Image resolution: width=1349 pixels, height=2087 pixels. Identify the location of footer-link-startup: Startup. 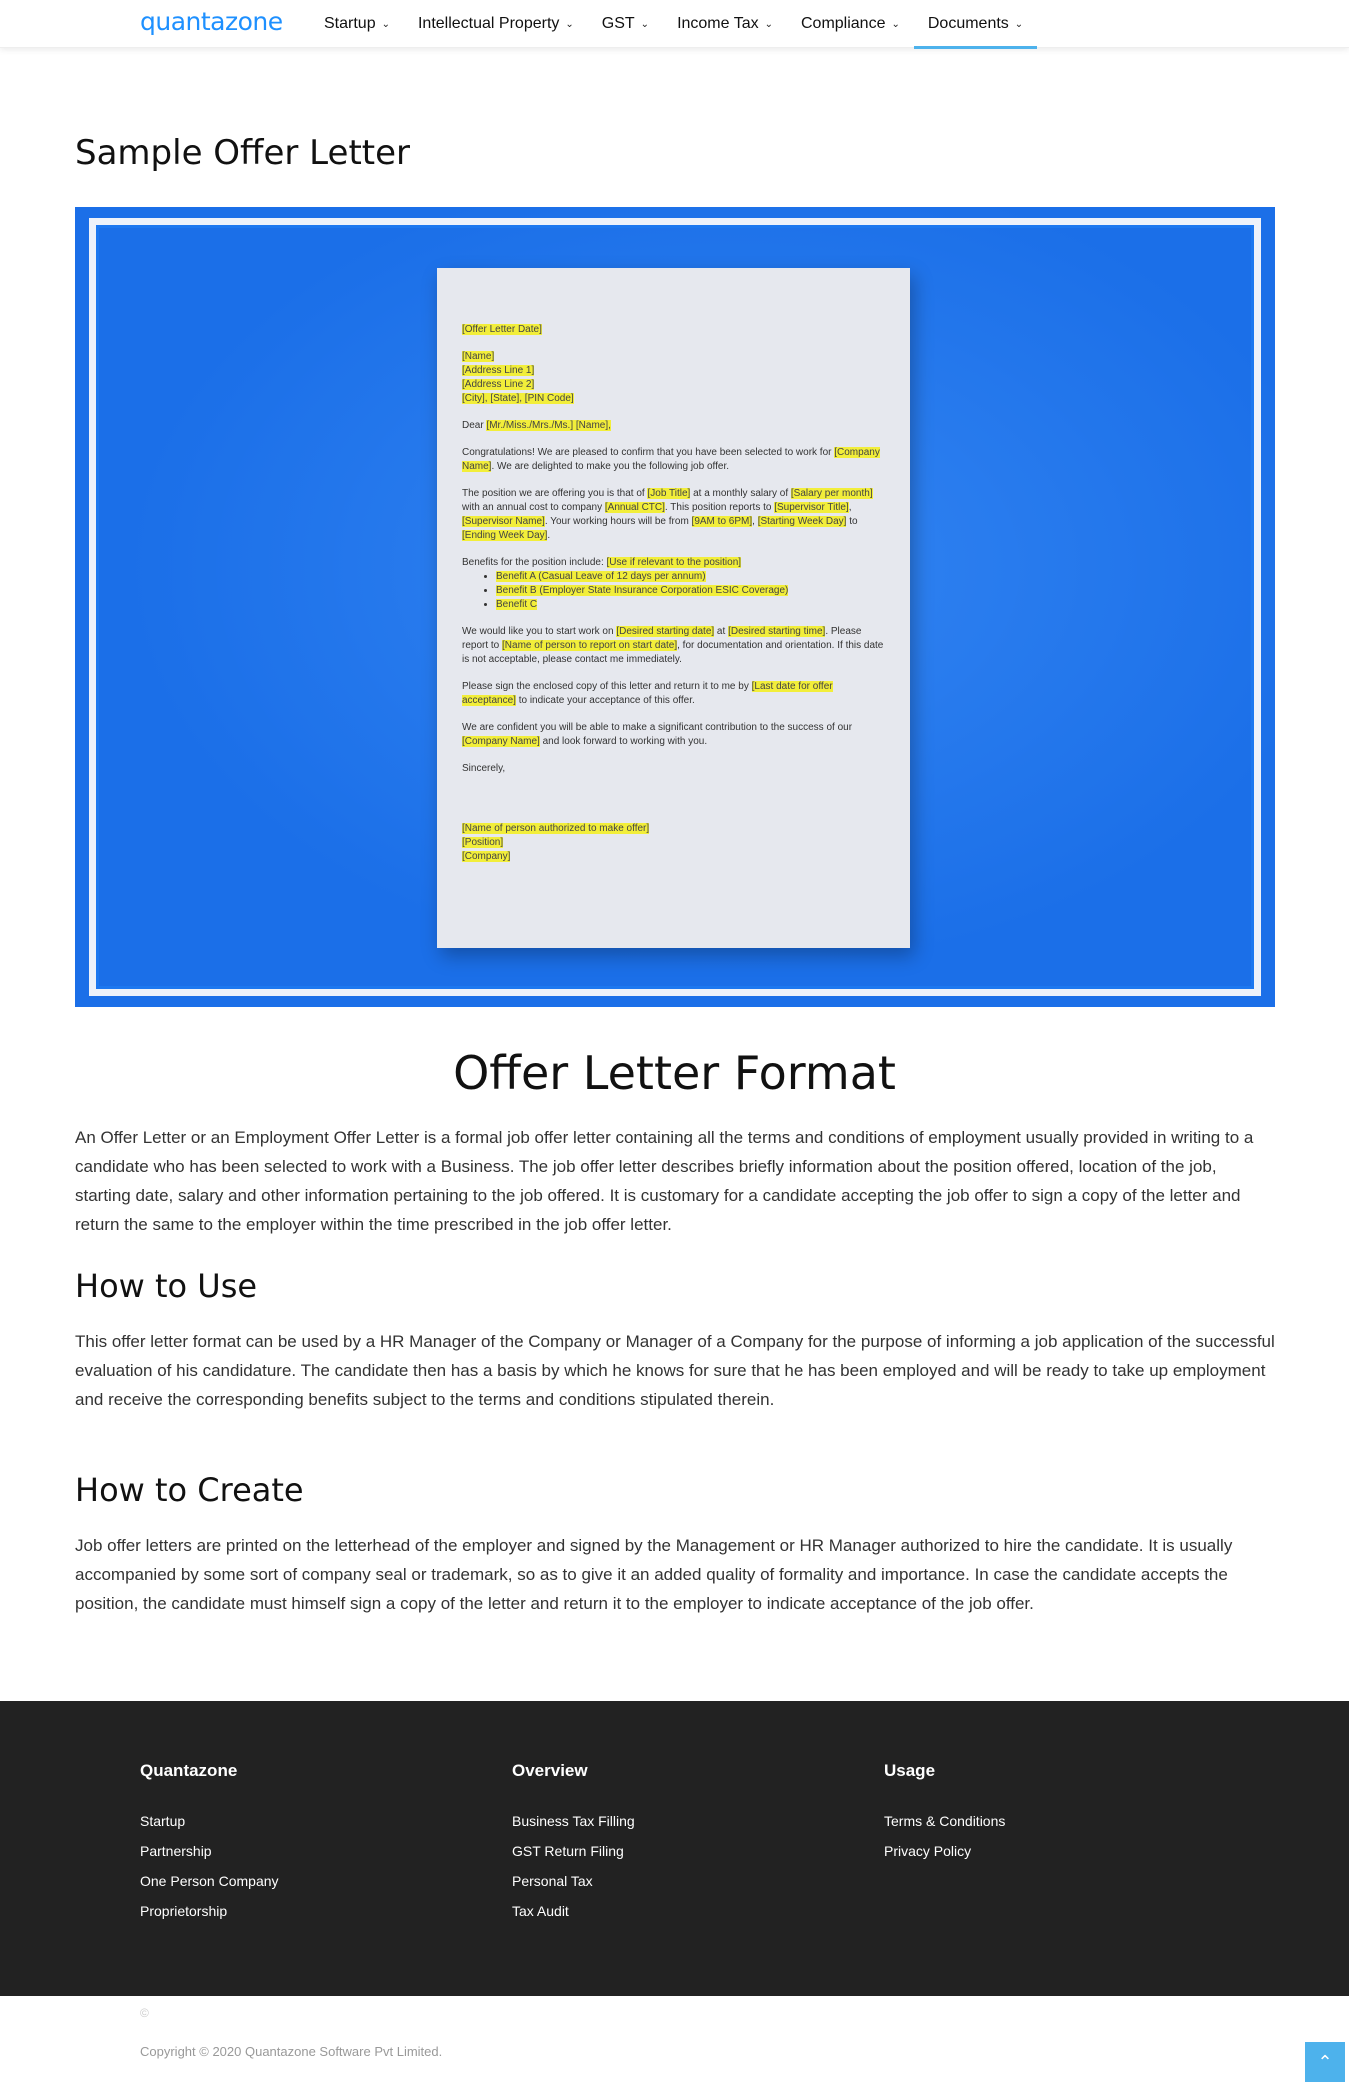
(209, 1821).